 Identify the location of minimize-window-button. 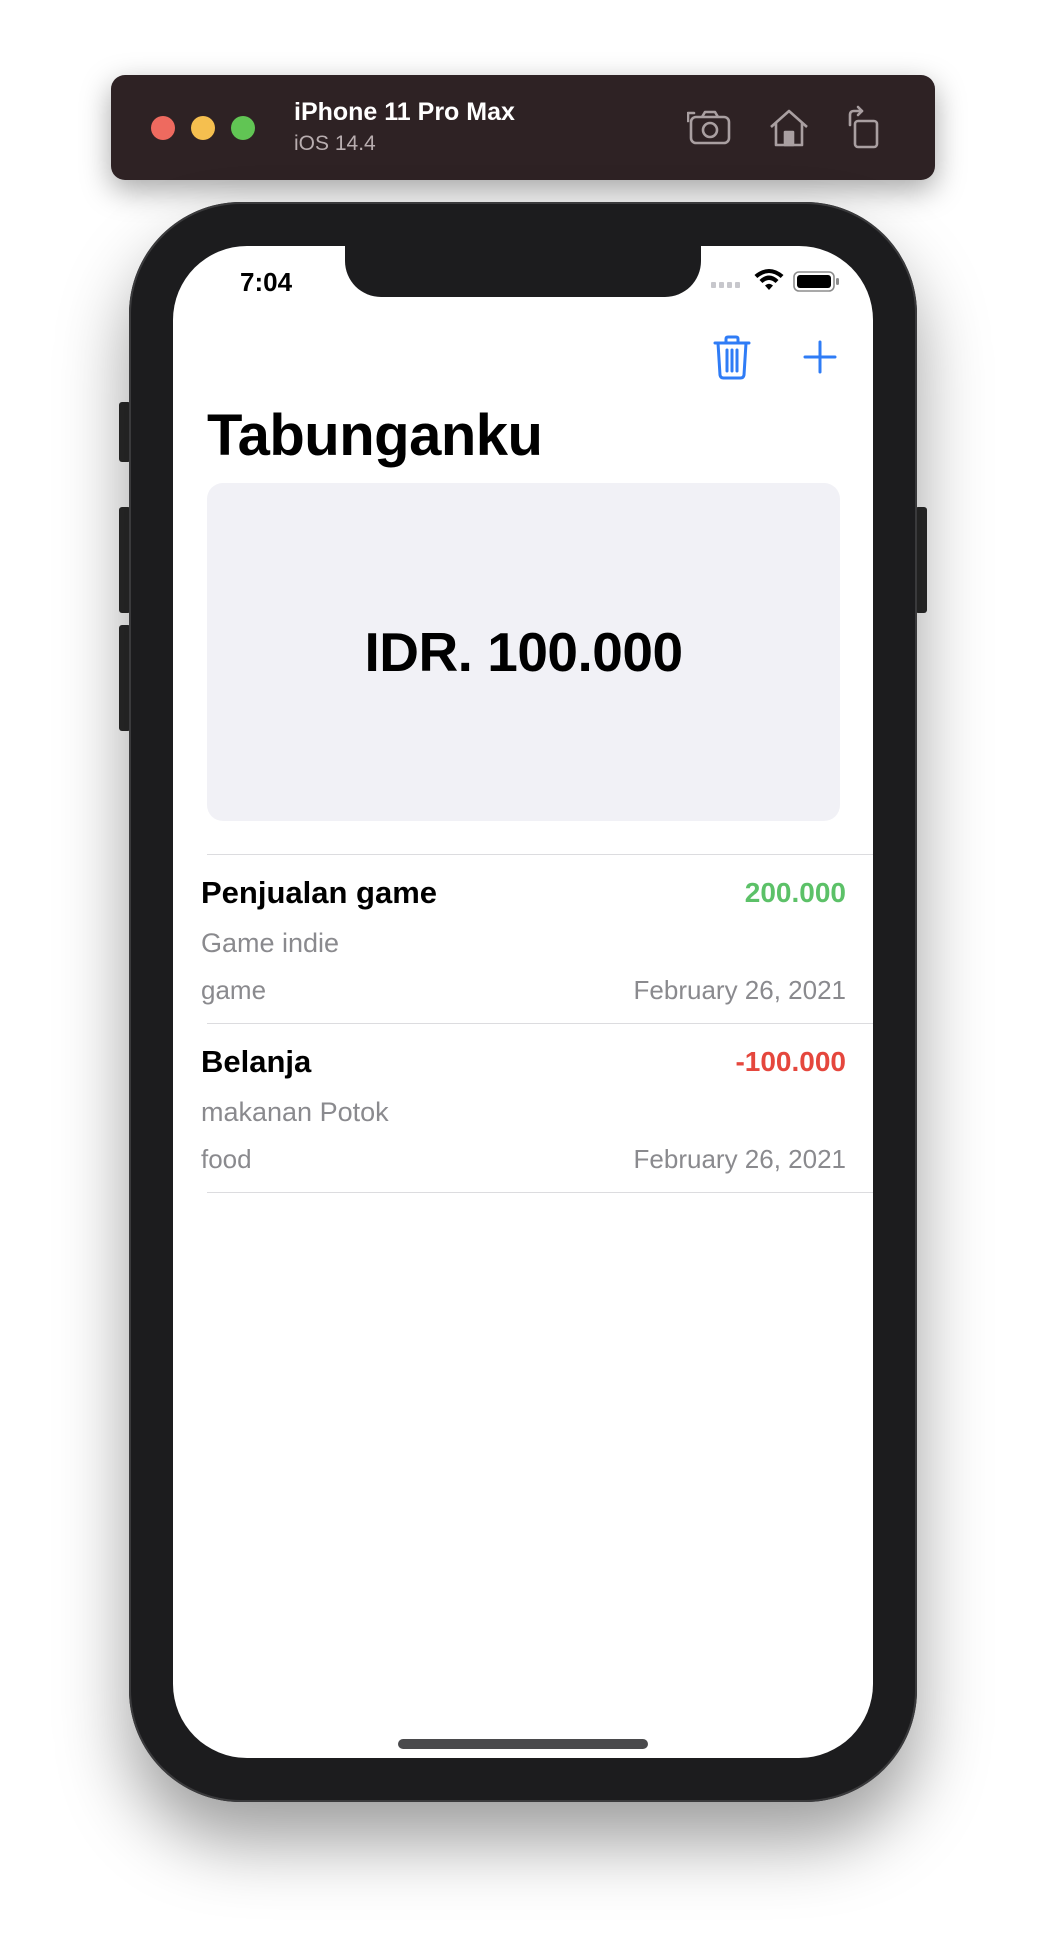
(203, 128).